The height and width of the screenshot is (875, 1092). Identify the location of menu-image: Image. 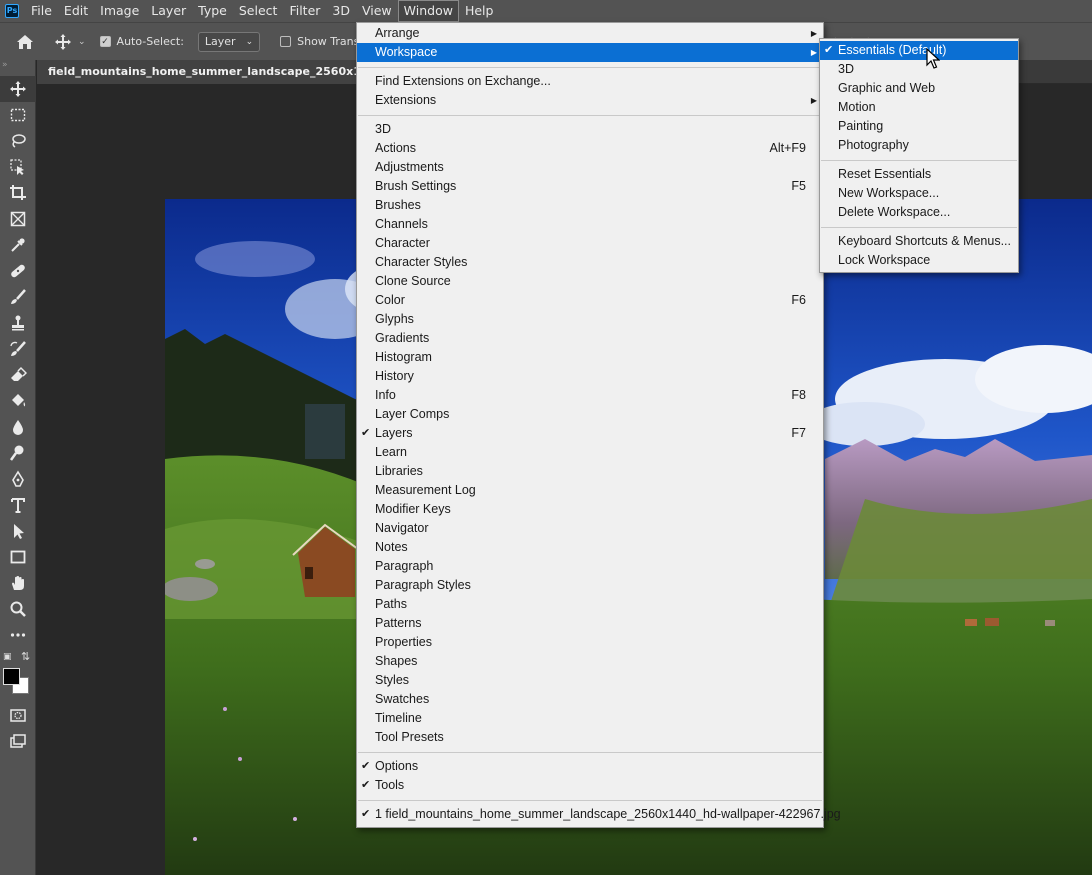
(119, 11).